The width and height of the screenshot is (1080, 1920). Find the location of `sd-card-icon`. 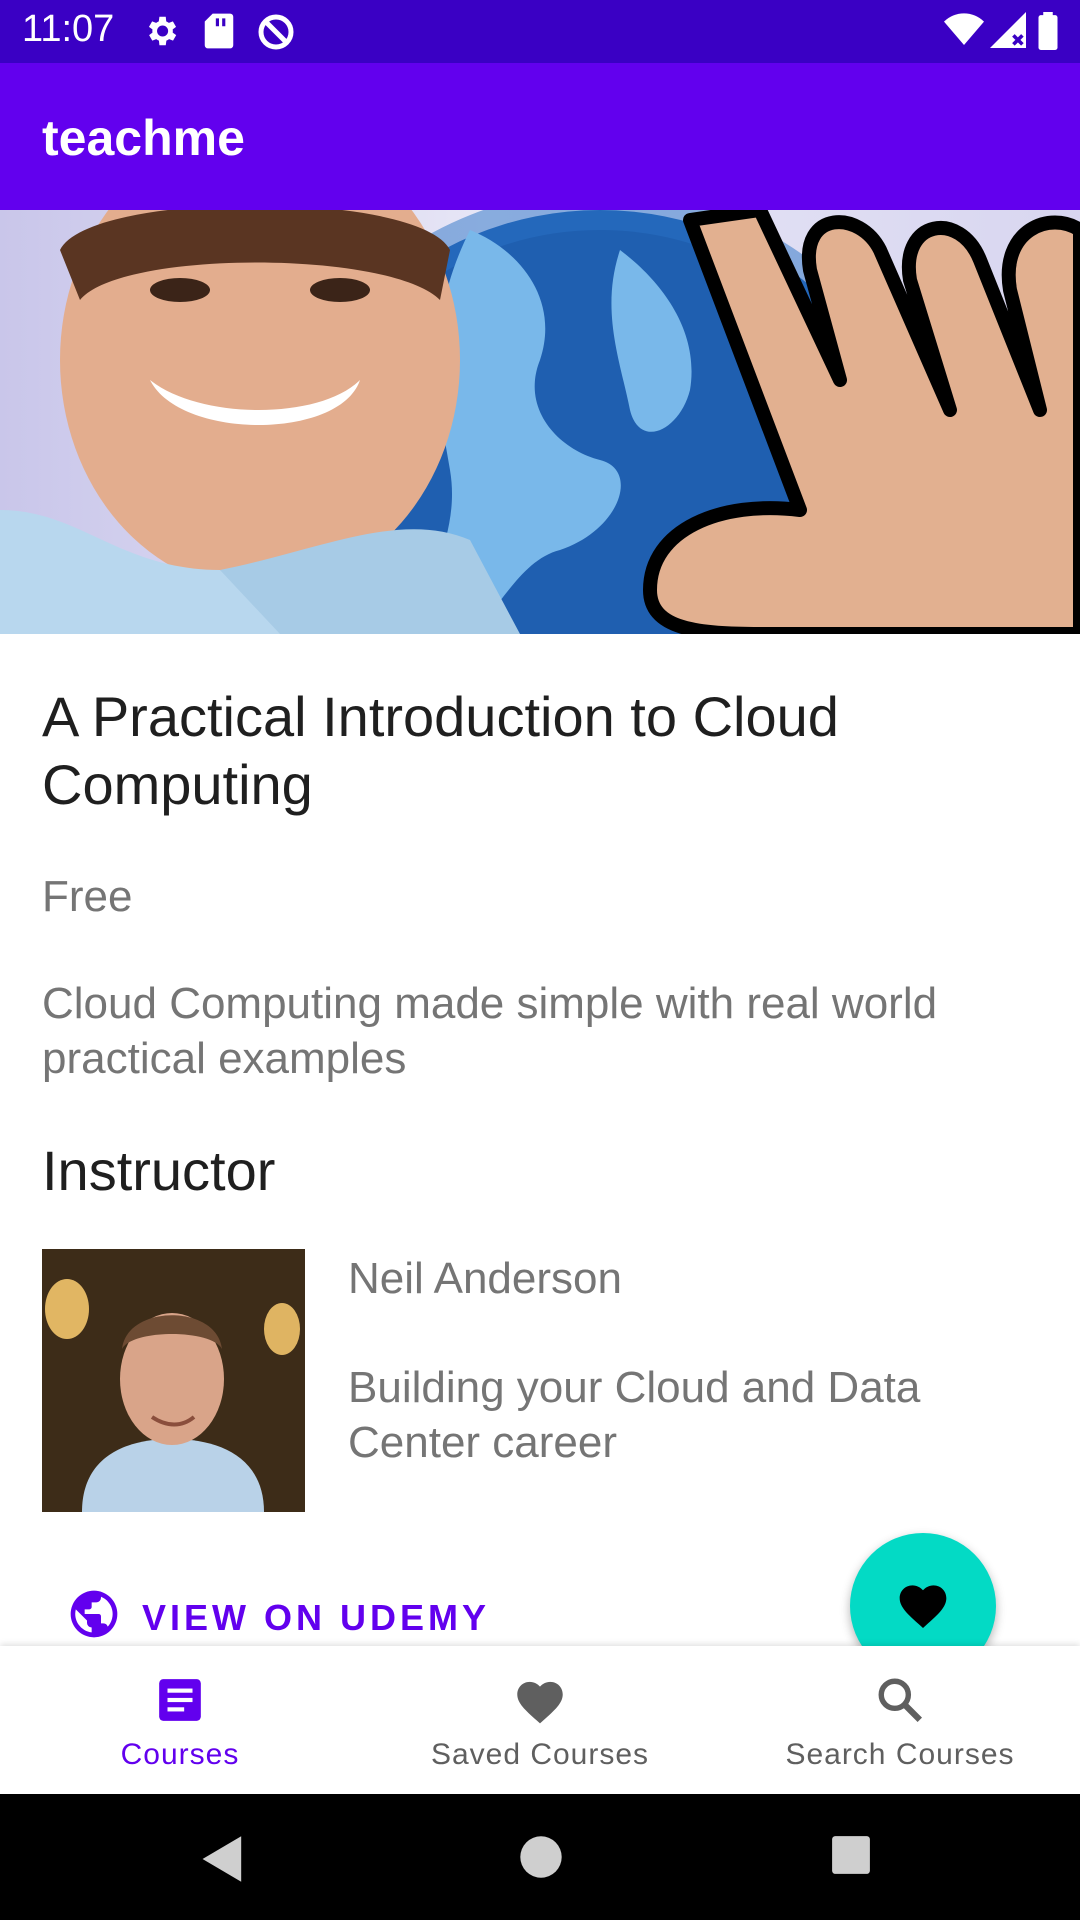

sd-card-icon is located at coordinates (219, 33).